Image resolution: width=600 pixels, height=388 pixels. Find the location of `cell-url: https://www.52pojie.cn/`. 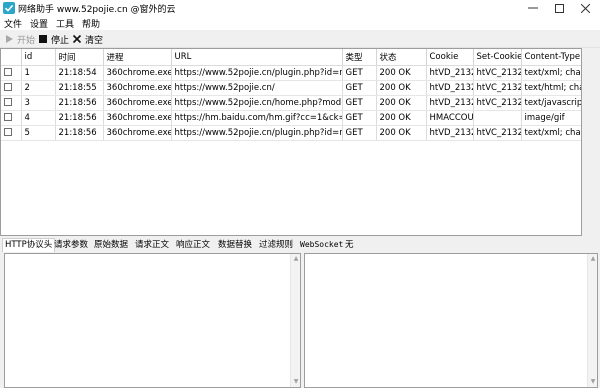

cell-url: https://www.52pojie.cn/ is located at coordinates (257, 88).